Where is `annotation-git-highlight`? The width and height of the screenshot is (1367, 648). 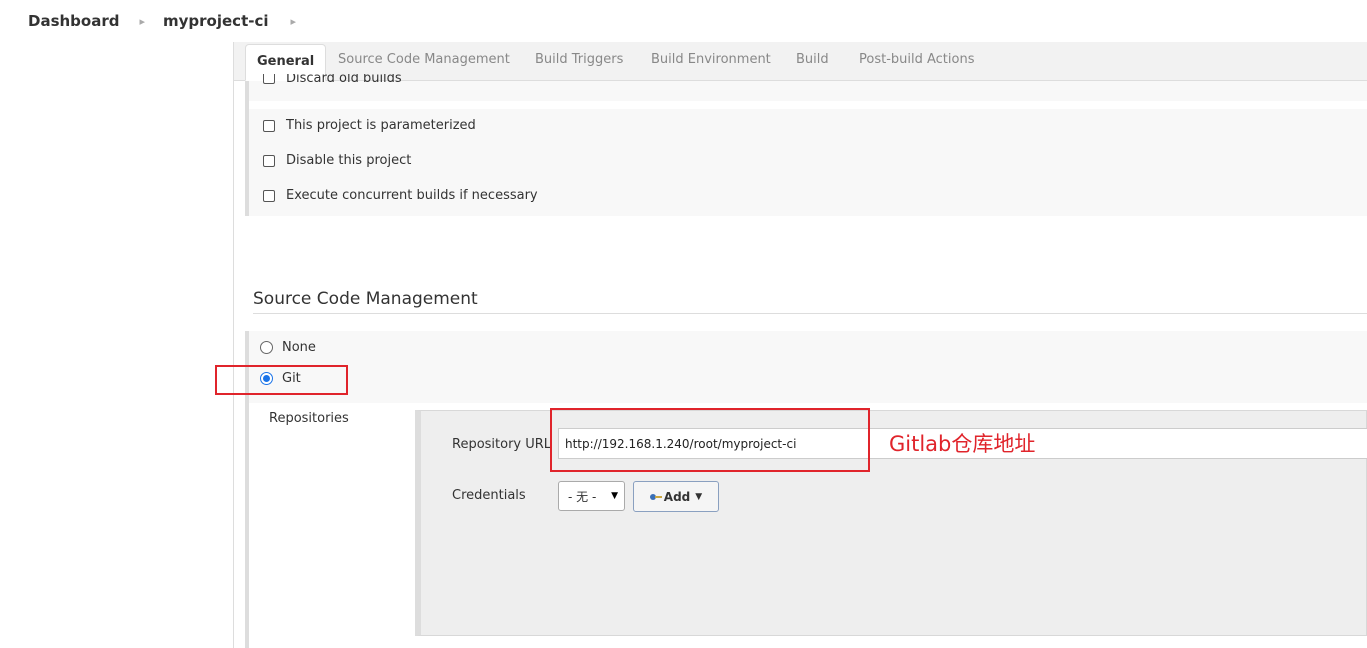
annotation-git-highlight is located at coordinates (281, 380).